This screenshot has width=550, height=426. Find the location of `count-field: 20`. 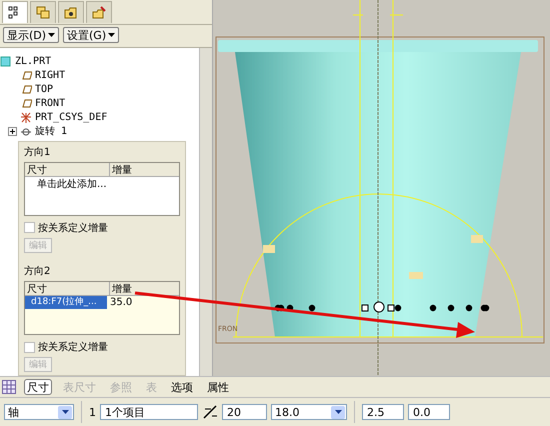

count-field: 20 is located at coordinates (244, 412).